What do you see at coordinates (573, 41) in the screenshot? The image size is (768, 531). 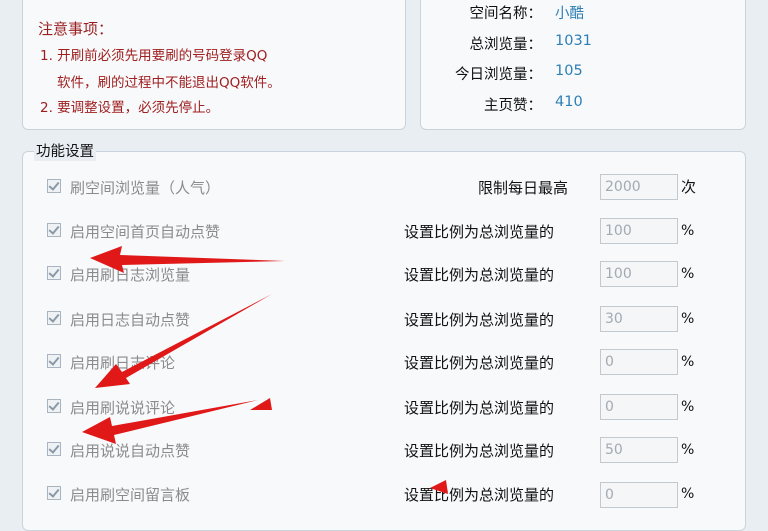 I see `total-views-value: 1031` at bounding box center [573, 41].